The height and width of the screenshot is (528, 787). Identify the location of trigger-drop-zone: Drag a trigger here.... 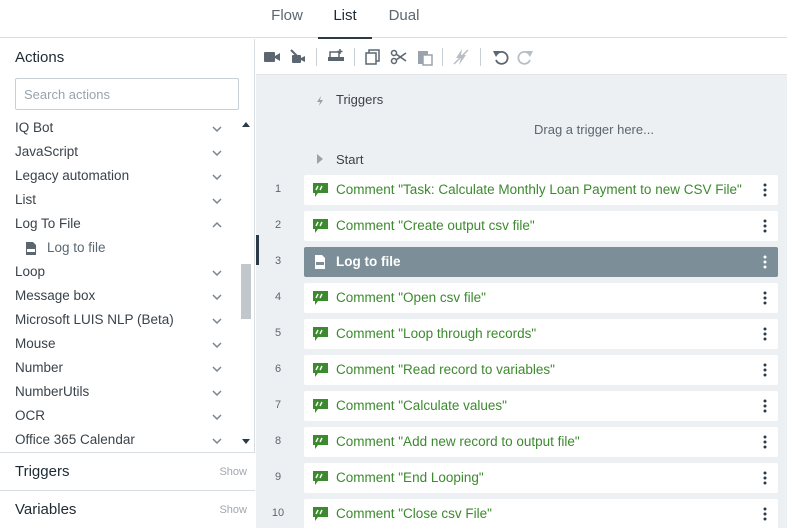
(594, 129).